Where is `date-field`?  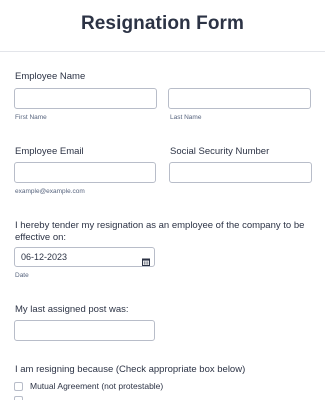 date-field is located at coordinates (84, 257).